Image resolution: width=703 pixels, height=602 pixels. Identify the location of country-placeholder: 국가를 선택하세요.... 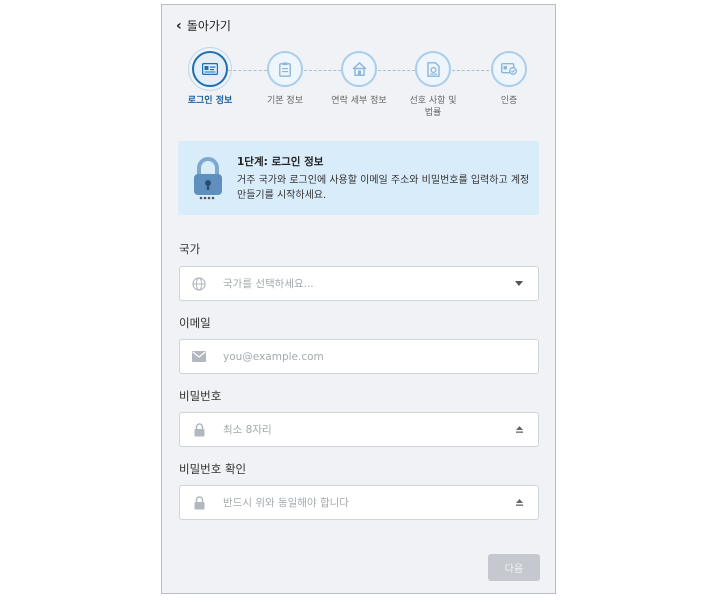
(268, 284).